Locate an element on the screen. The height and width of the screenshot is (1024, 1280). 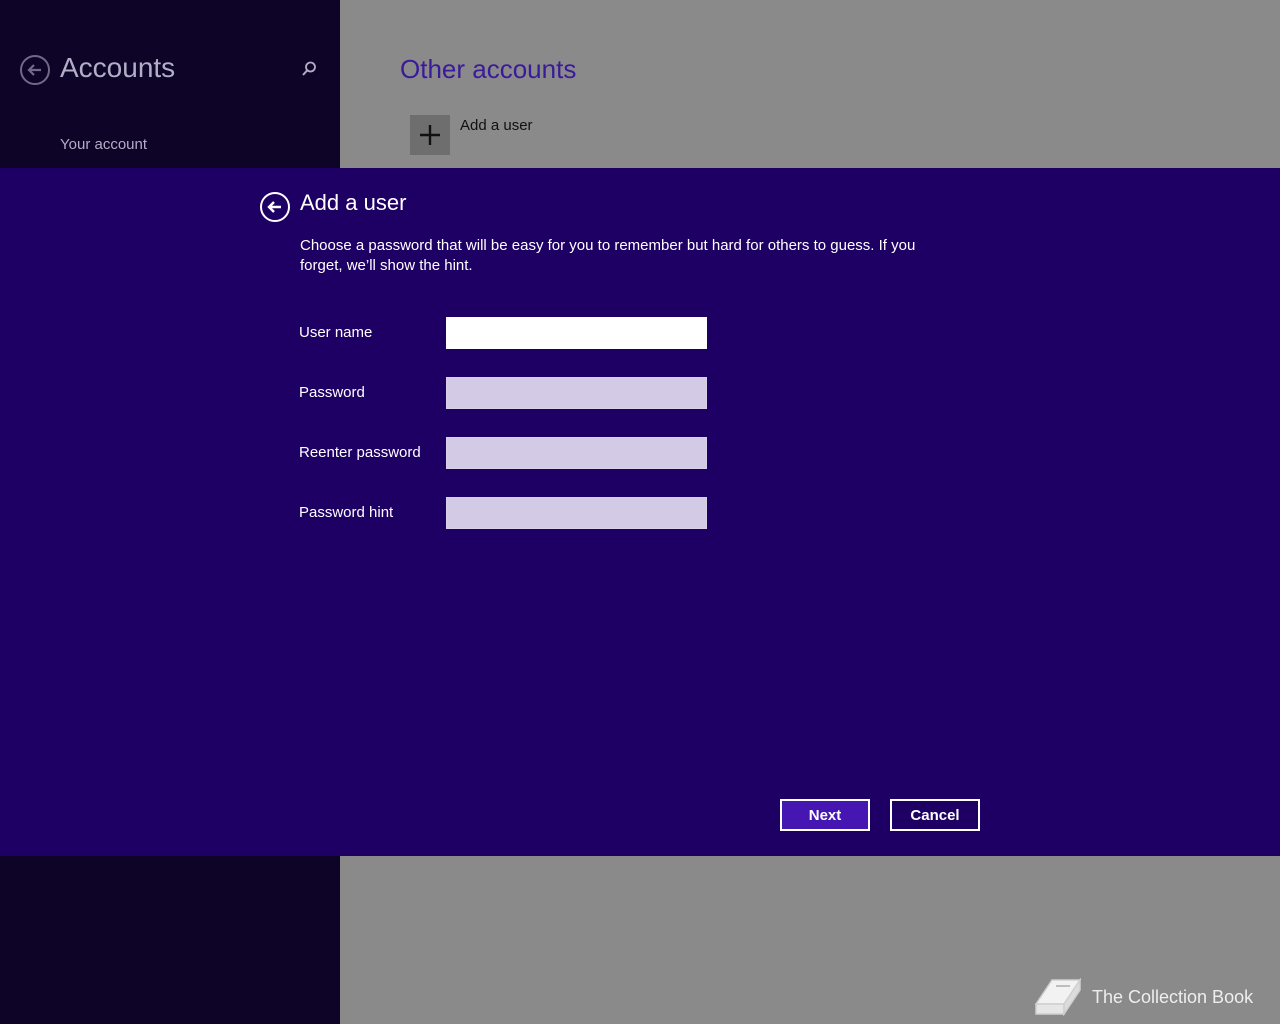
user-name-label: User name is located at coordinates (336, 332).